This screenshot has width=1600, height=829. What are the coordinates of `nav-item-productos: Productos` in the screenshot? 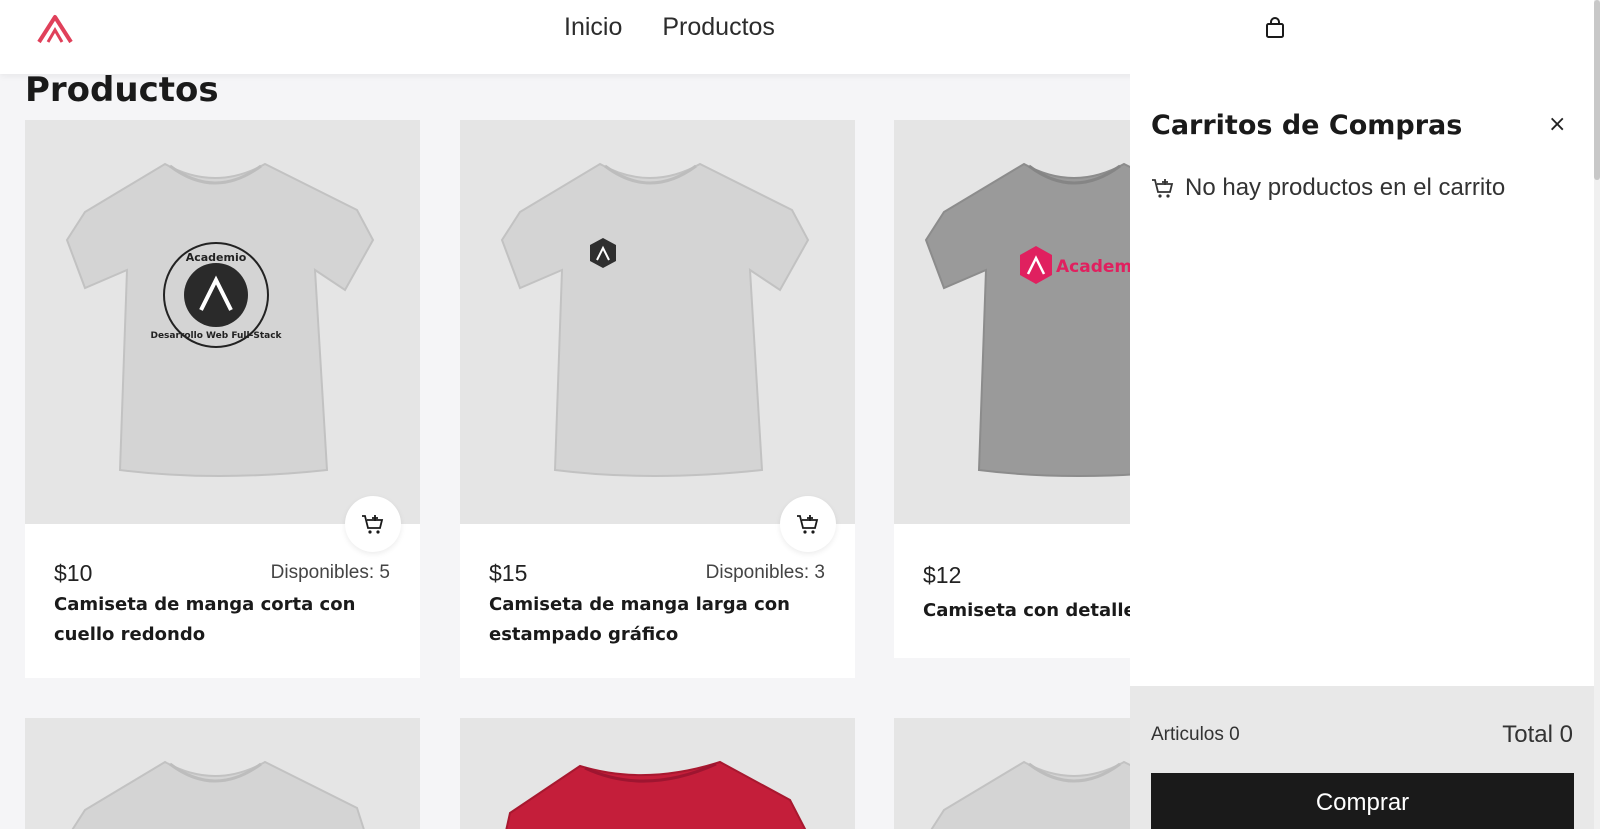 It's located at (718, 27).